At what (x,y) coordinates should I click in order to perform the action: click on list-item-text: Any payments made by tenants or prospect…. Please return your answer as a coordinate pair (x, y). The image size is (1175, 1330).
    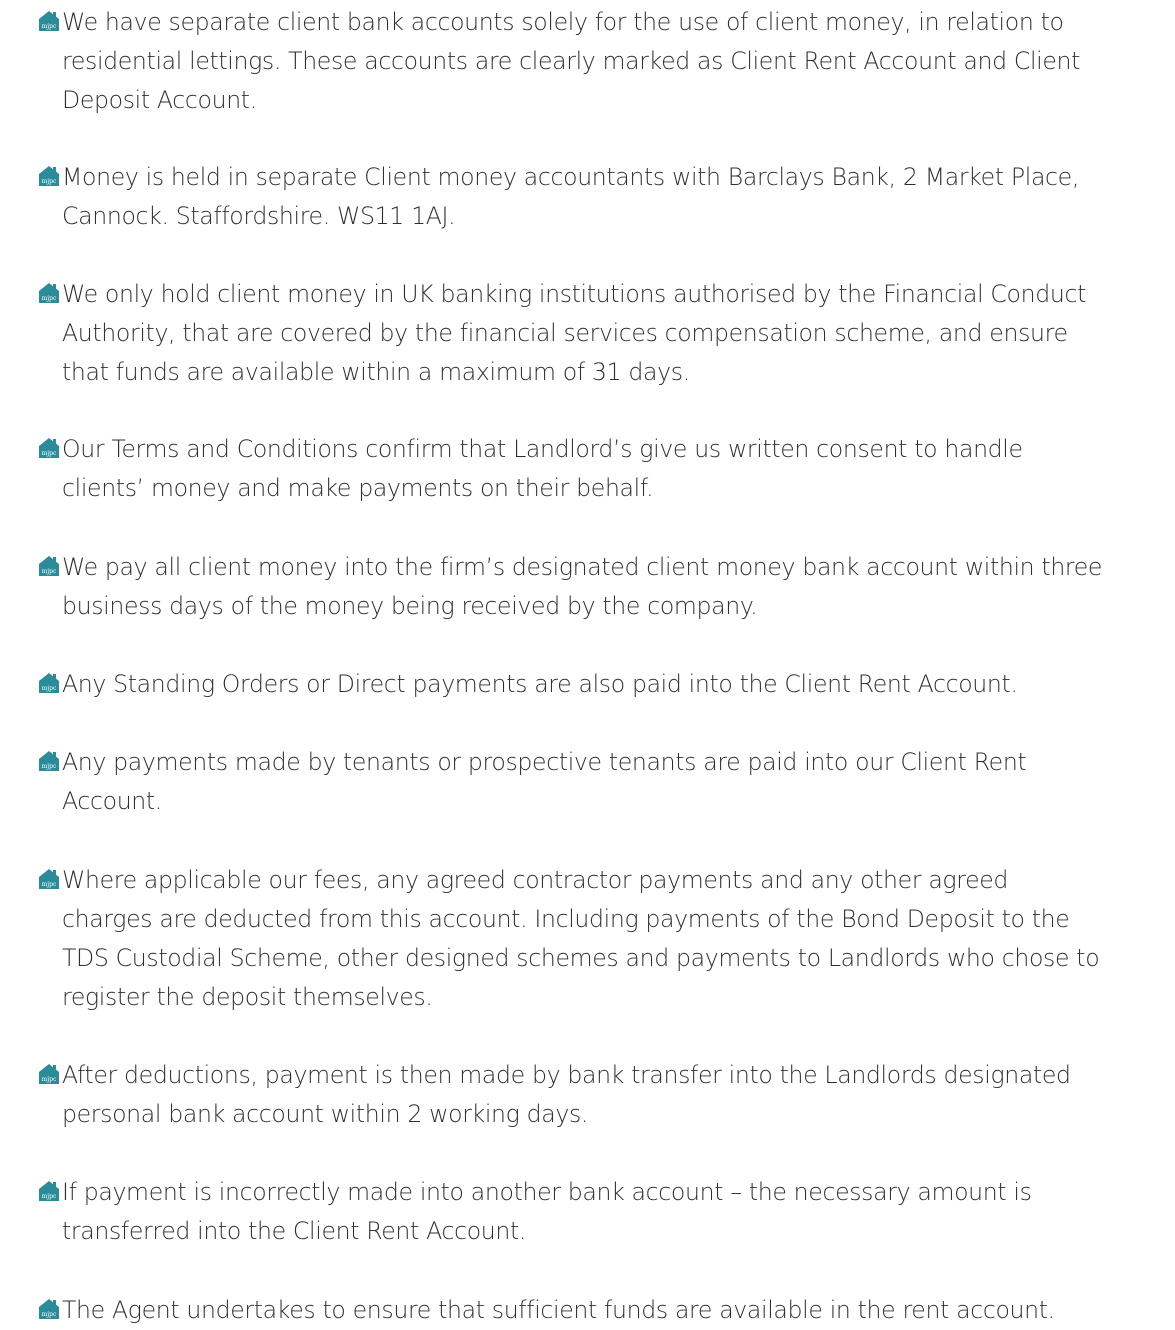
    Looking at the image, I should click on (615, 782).